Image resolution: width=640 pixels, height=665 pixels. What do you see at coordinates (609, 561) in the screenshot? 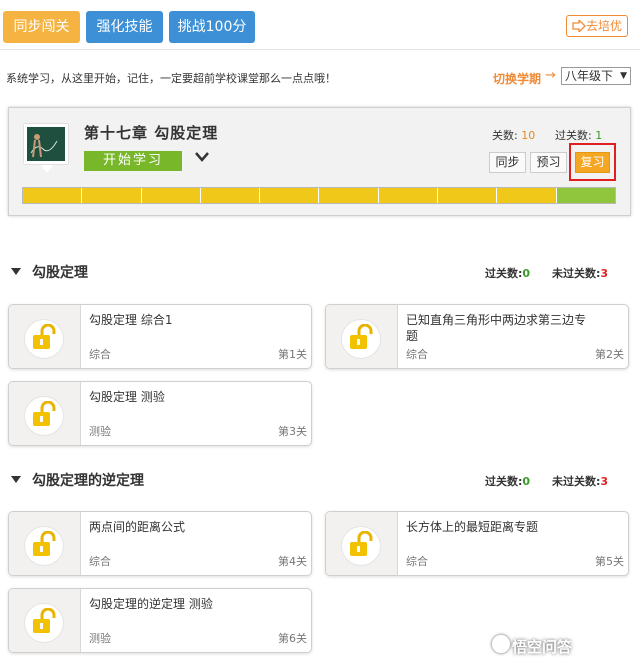
I see `lesson-number: 第5关` at bounding box center [609, 561].